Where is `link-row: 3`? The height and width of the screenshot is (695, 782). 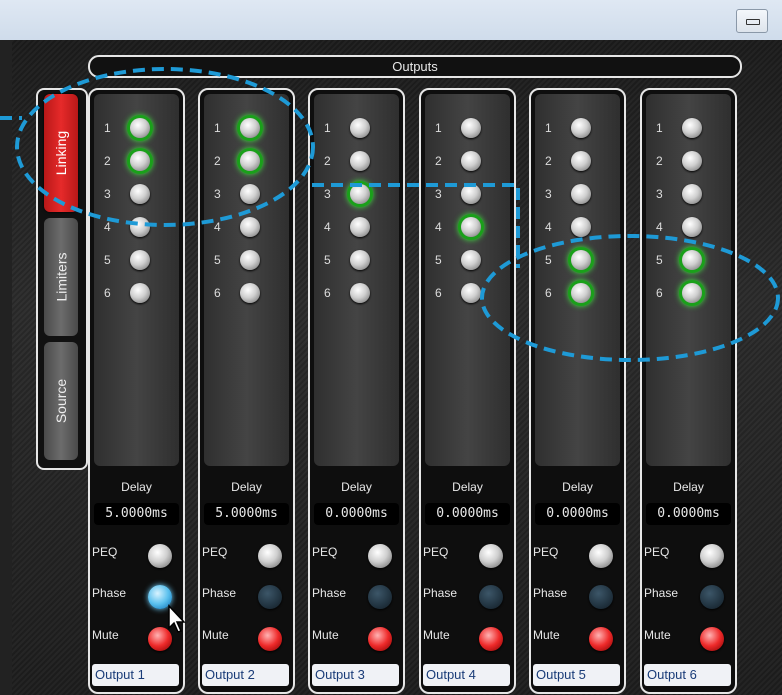
link-row: 3 is located at coordinates (467, 194).